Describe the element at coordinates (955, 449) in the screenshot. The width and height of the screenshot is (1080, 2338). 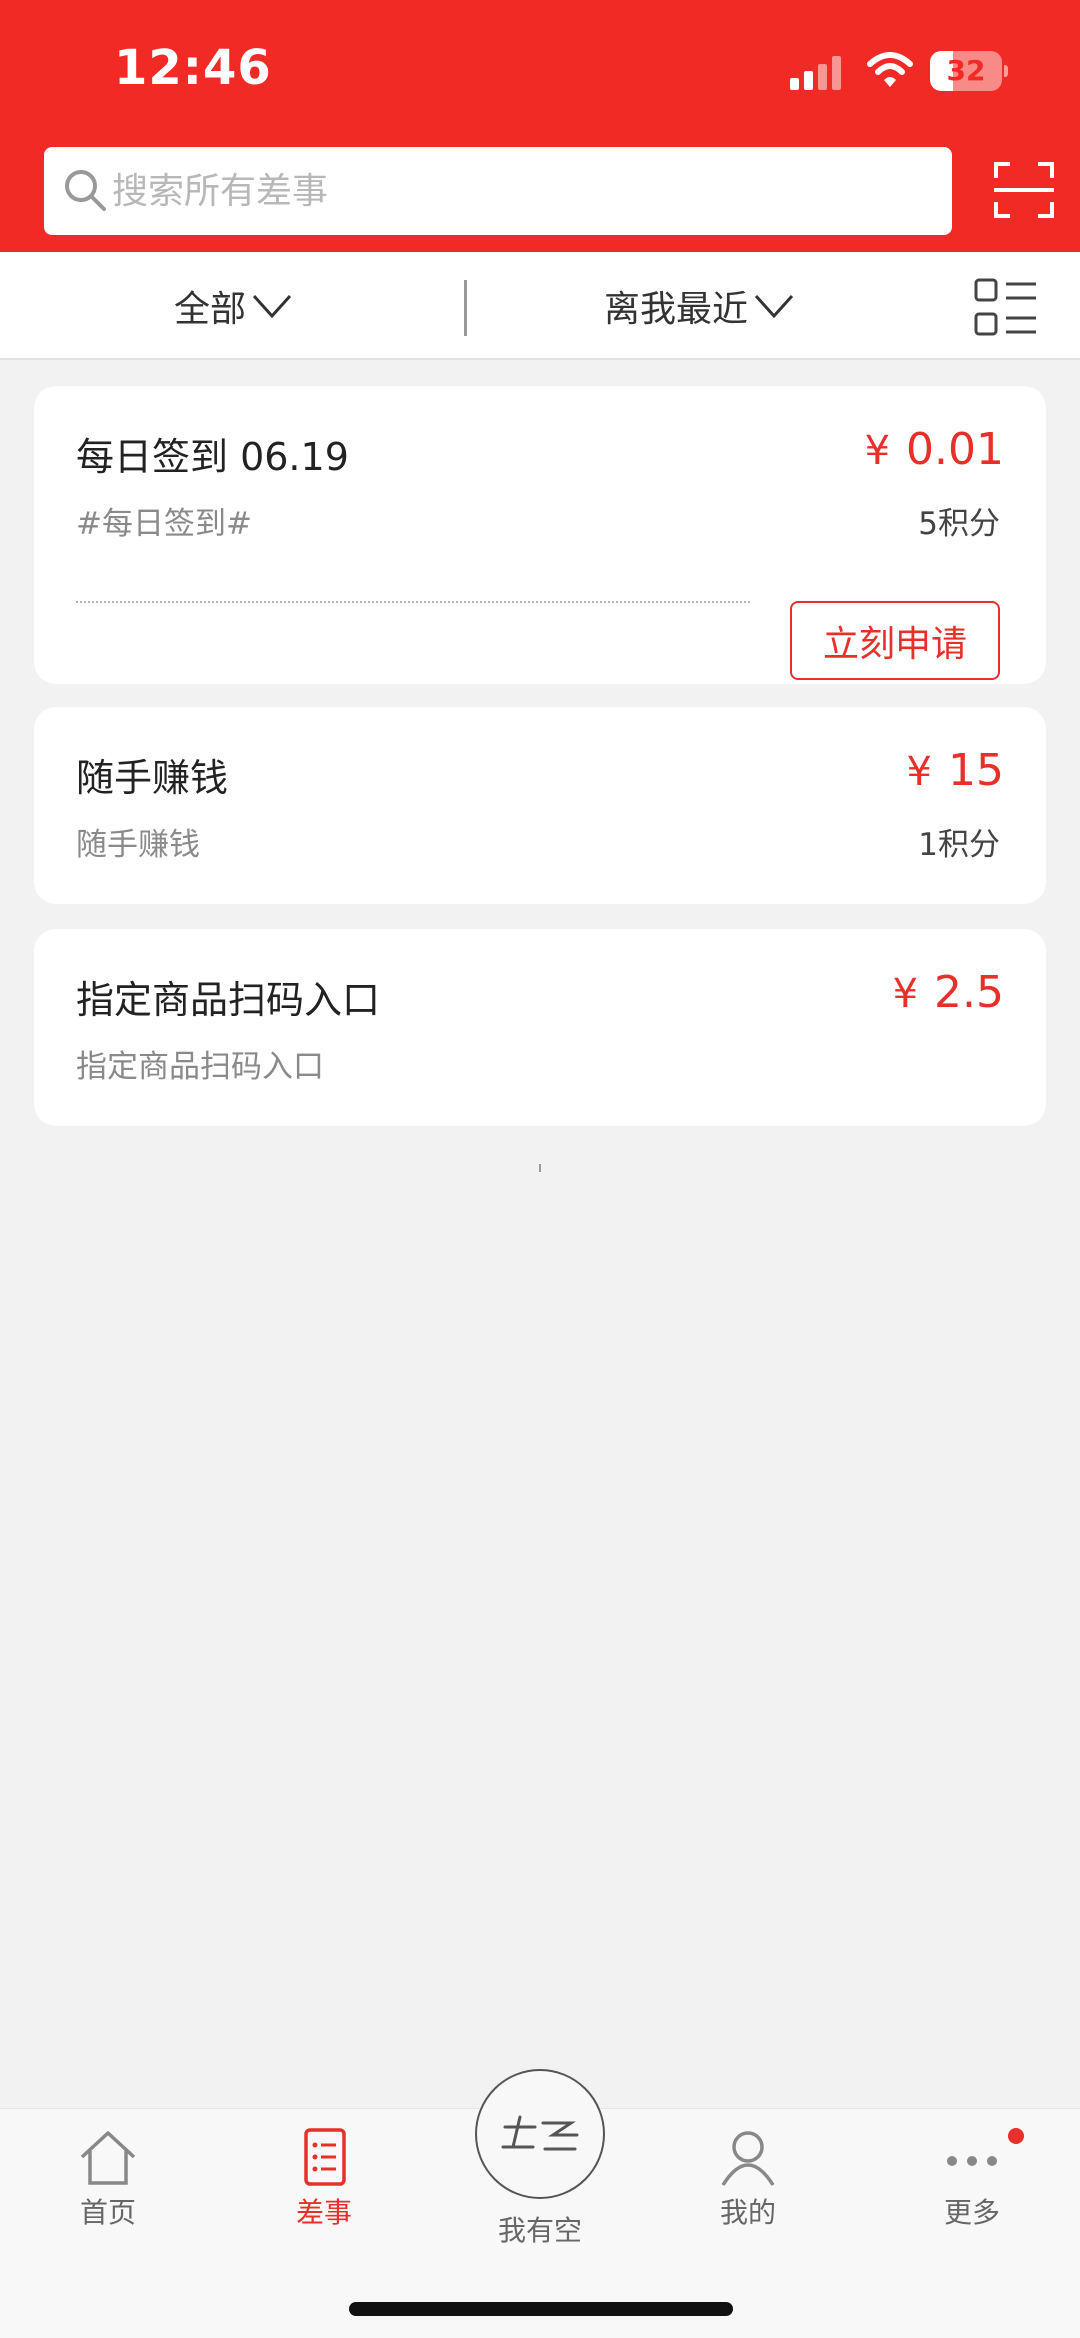
I see `task-price-value: 0.01` at that location.